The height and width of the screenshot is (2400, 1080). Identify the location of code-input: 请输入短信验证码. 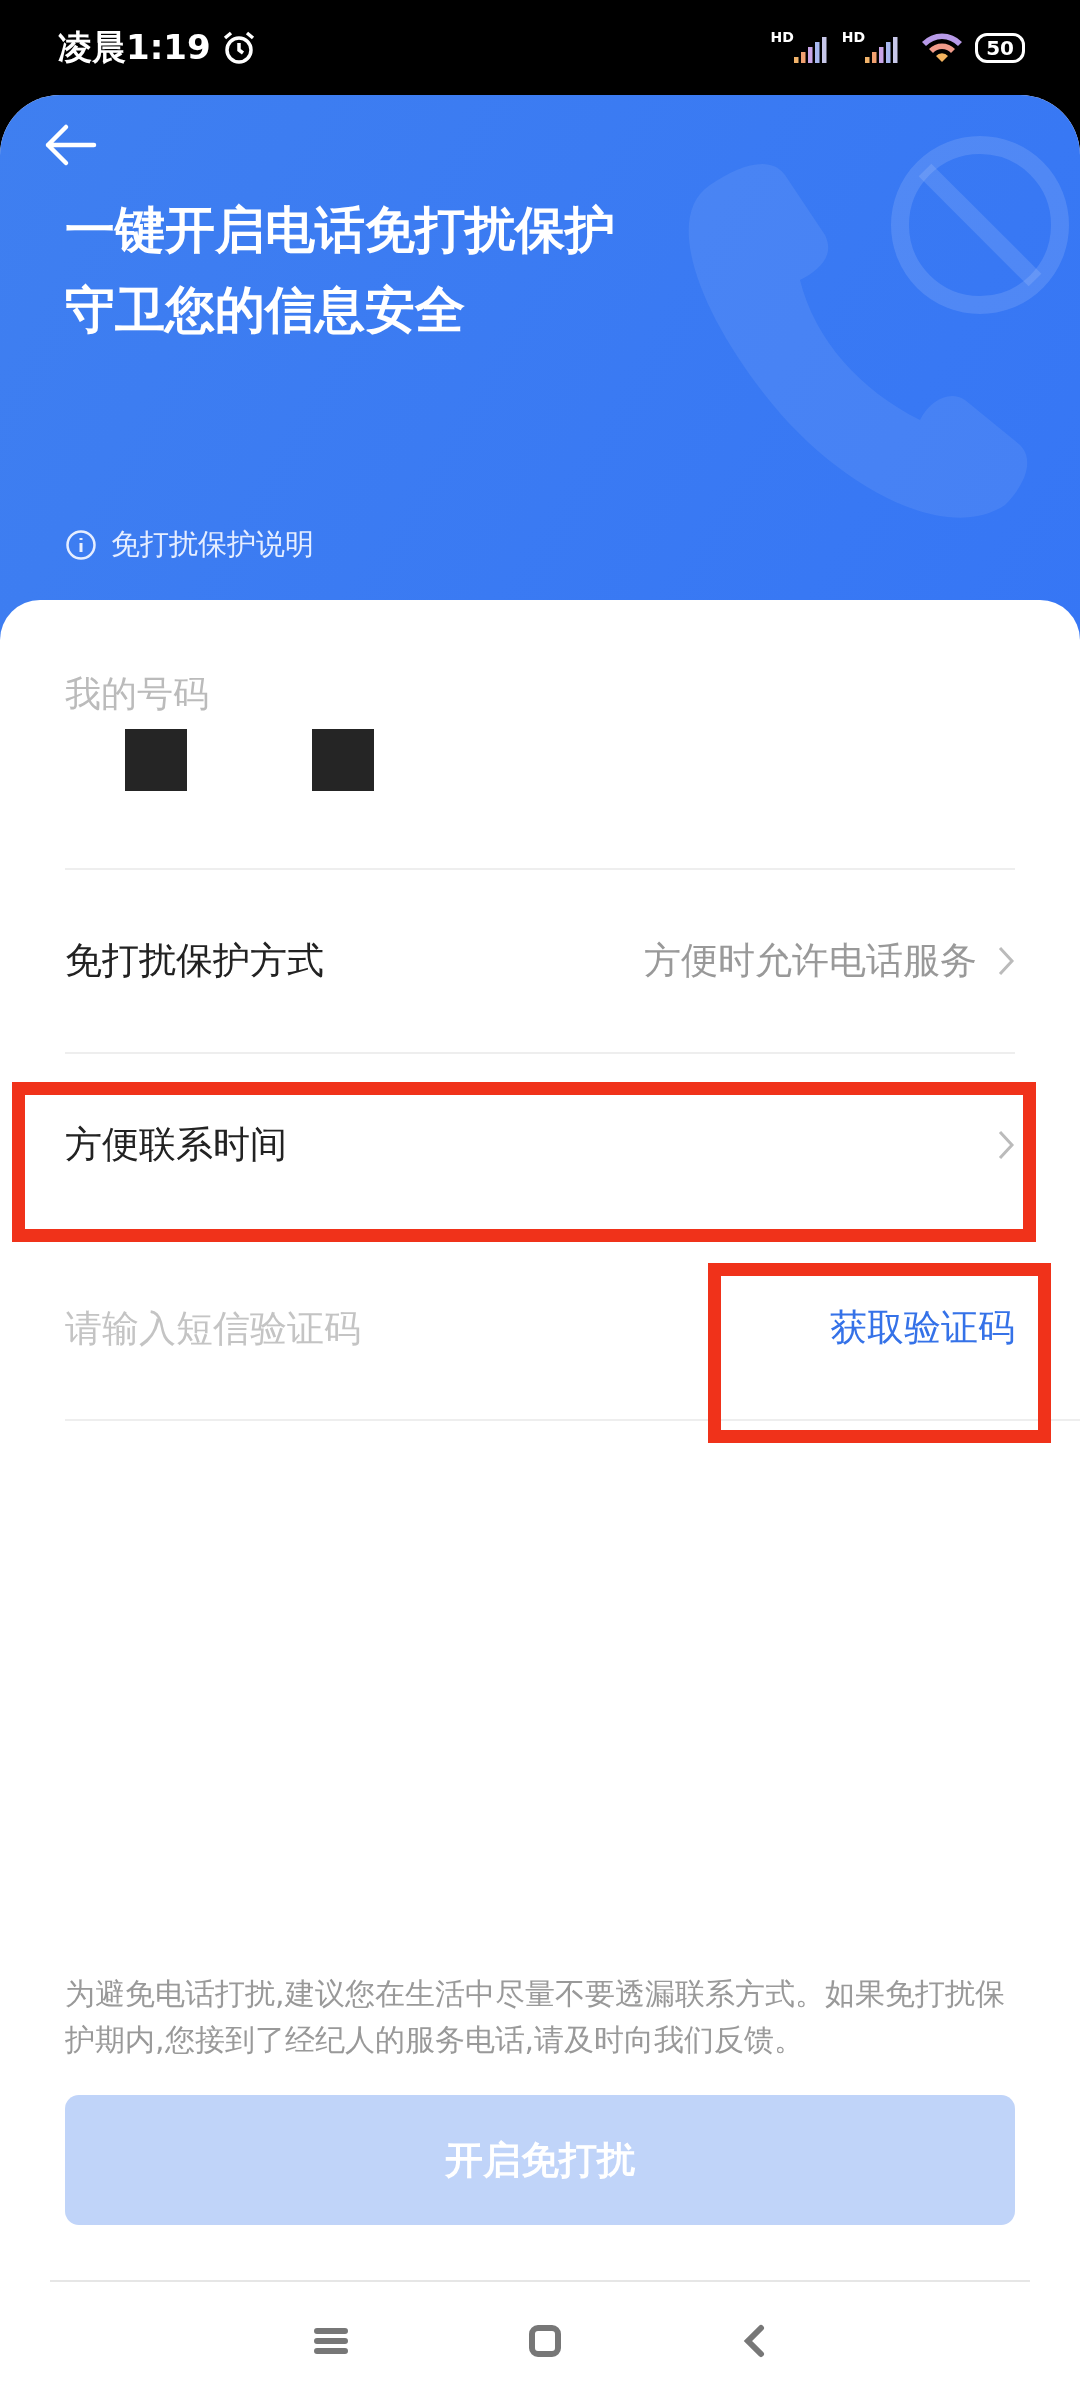
(447, 1328).